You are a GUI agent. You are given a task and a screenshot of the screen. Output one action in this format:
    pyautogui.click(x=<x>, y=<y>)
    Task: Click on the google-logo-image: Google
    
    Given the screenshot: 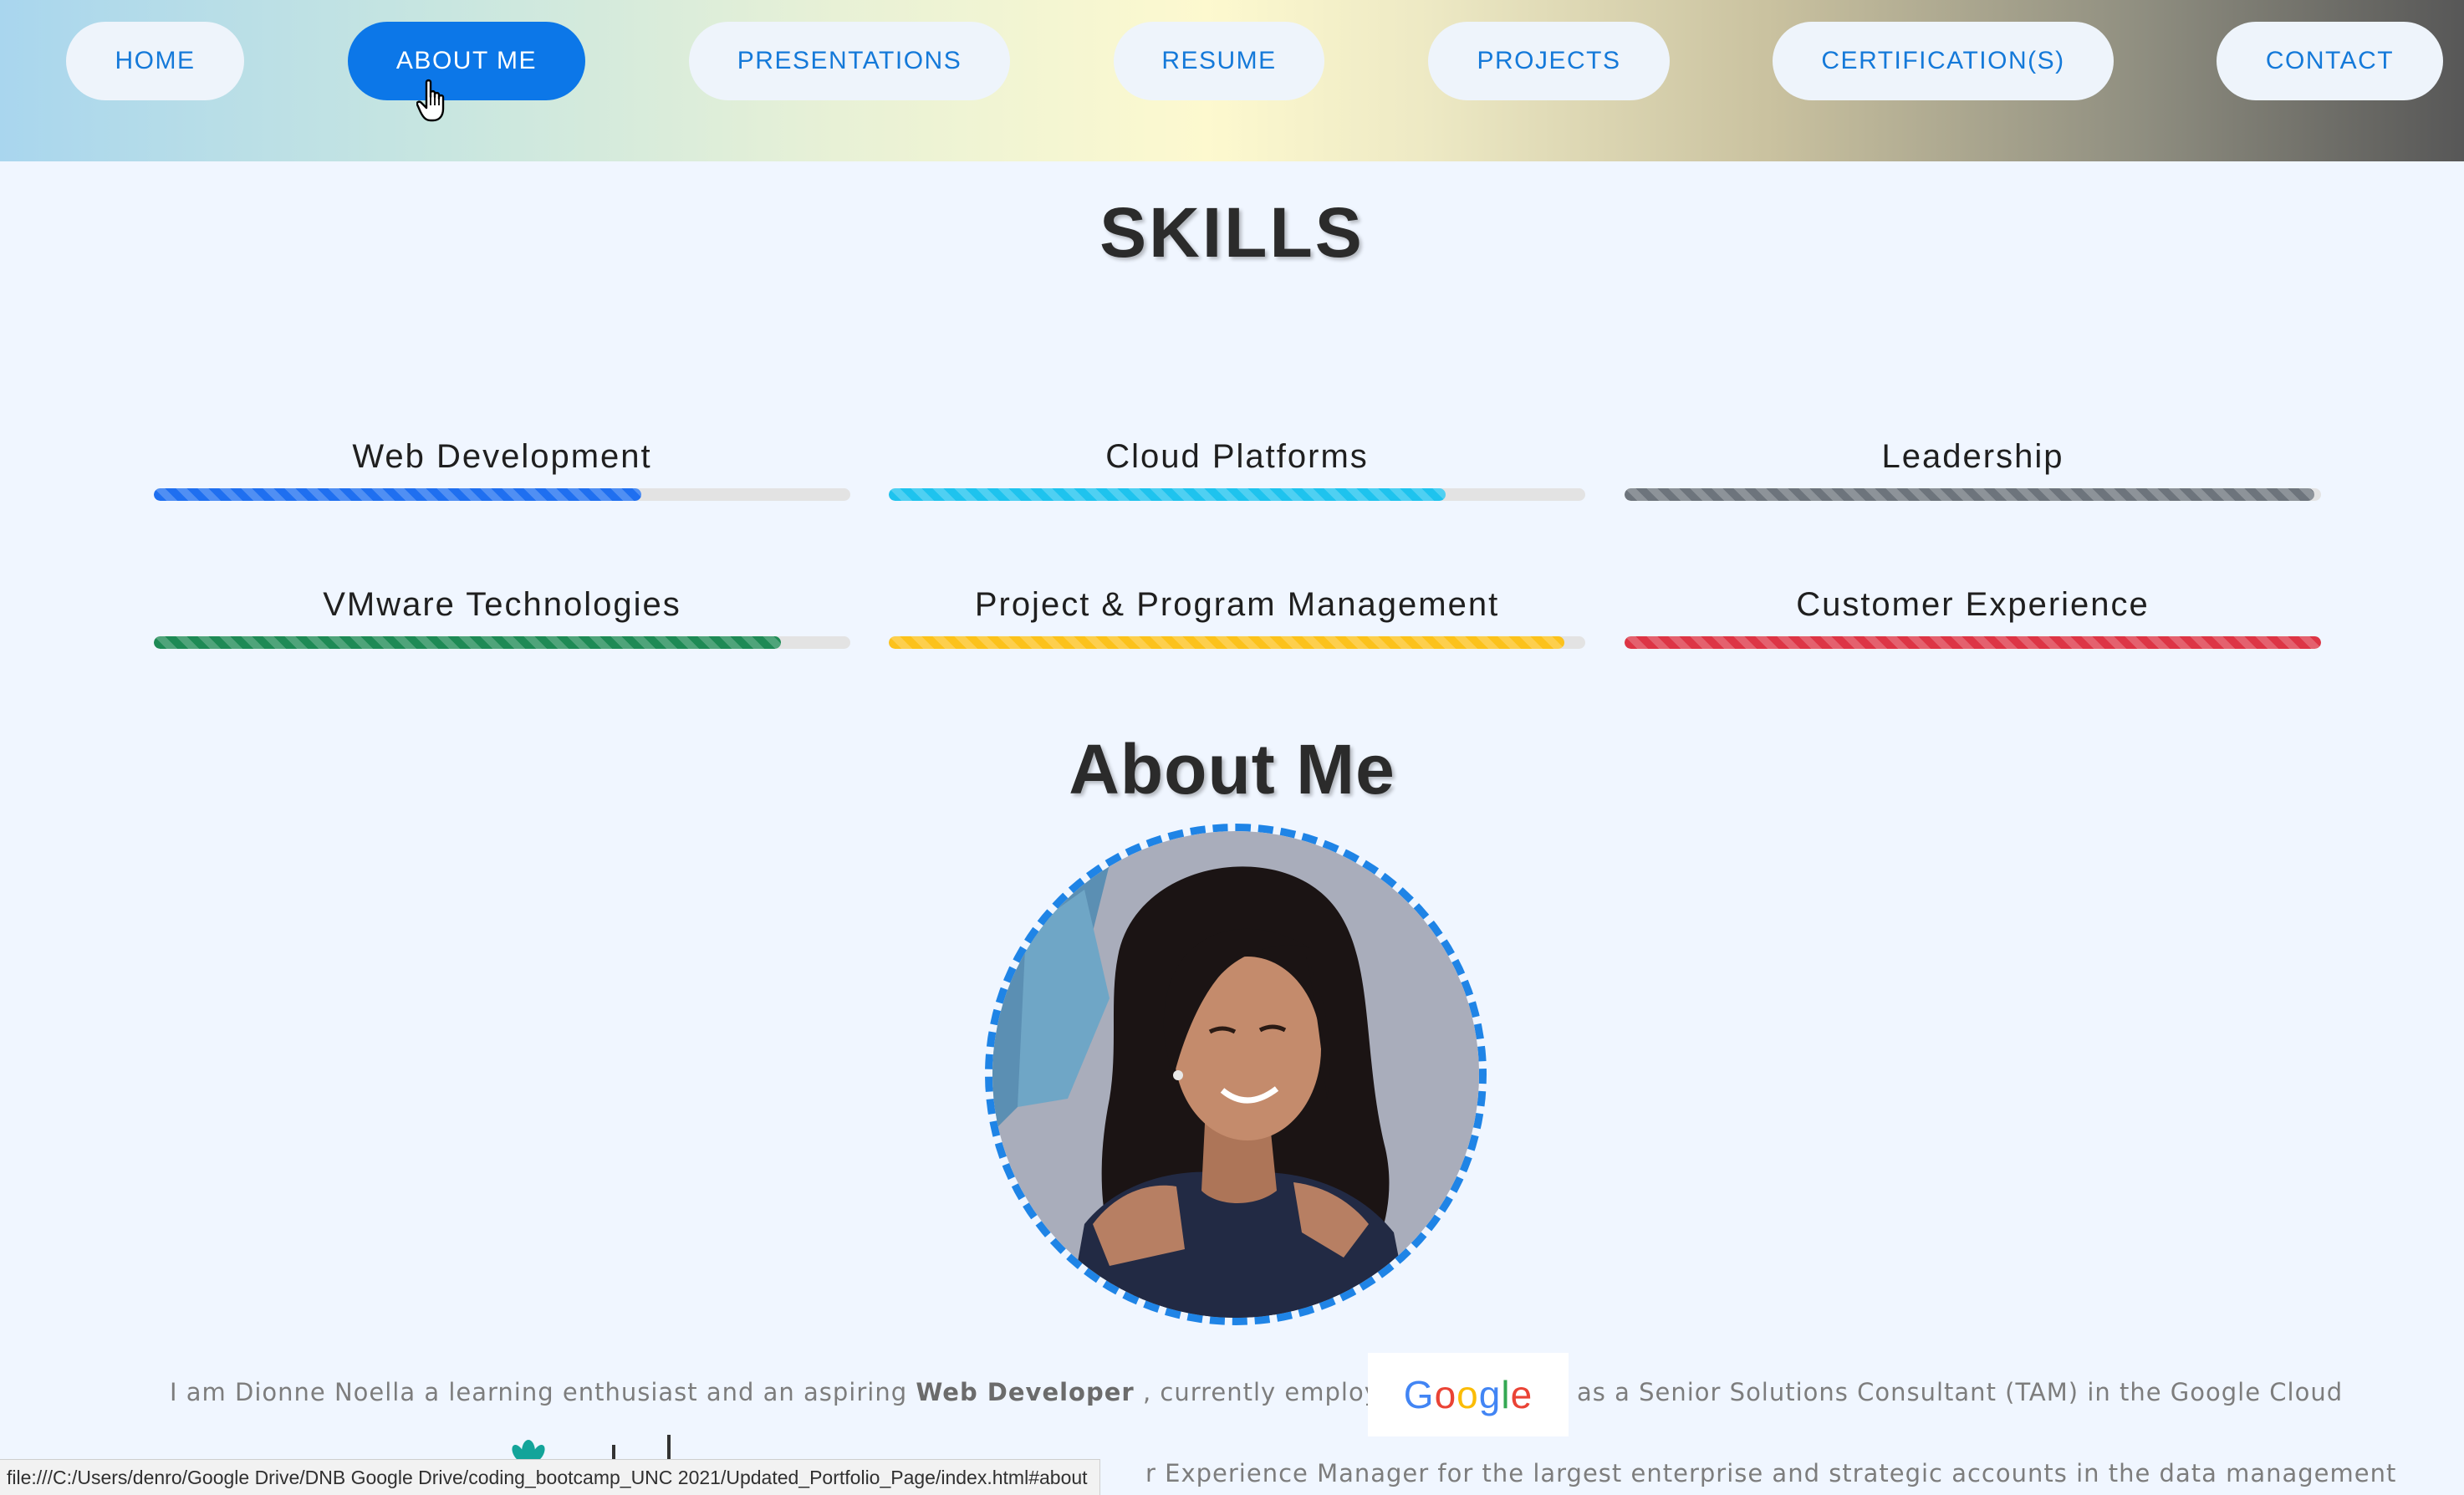 What is the action you would take?
    pyautogui.click(x=1468, y=1394)
    